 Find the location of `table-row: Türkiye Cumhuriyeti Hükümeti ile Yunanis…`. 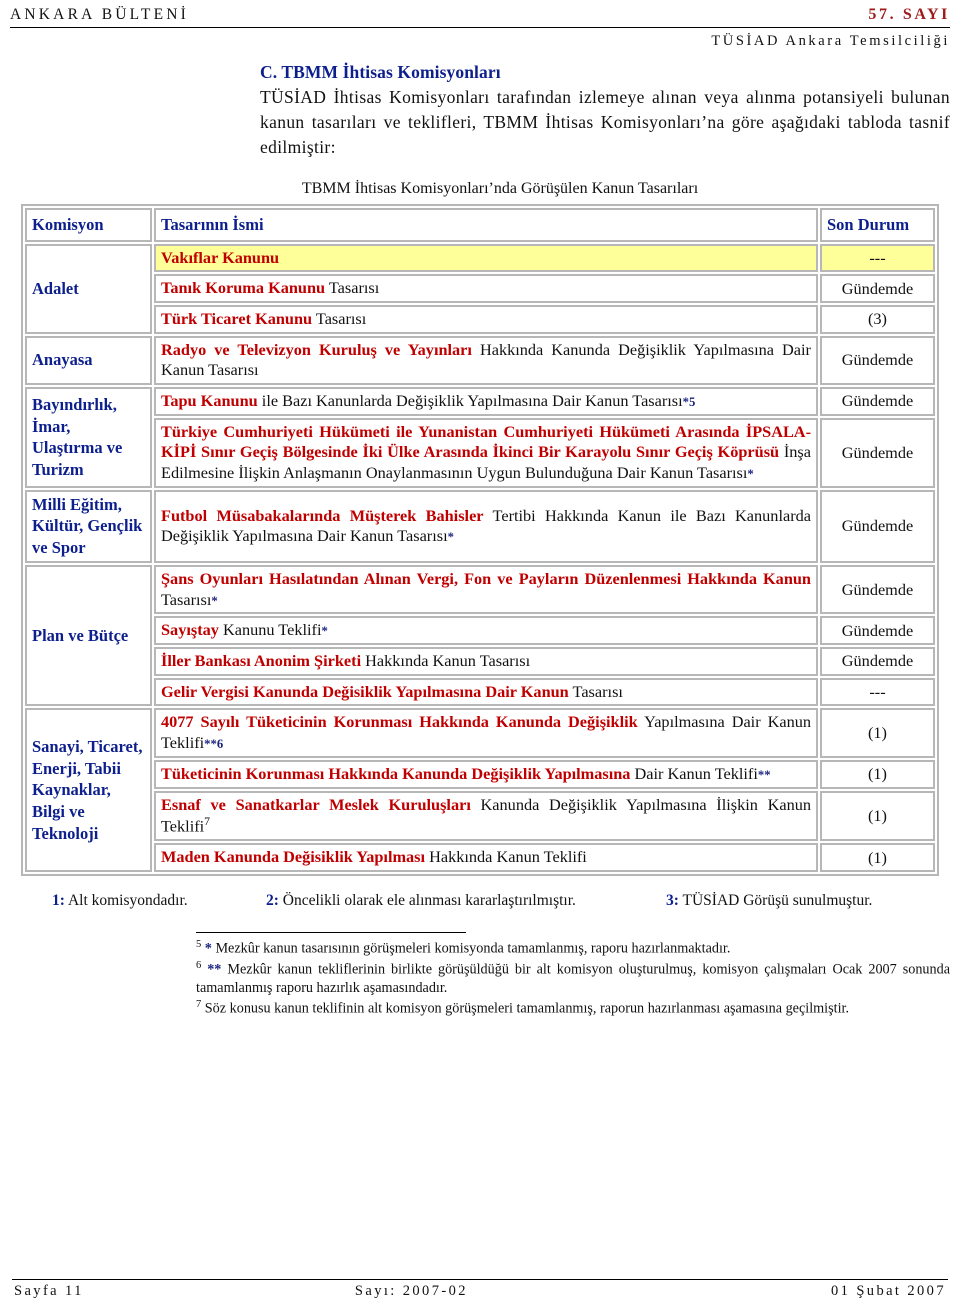

table-row: Türkiye Cumhuriyeti Hükümeti ile Yunanis… is located at coordinates (480, 452).